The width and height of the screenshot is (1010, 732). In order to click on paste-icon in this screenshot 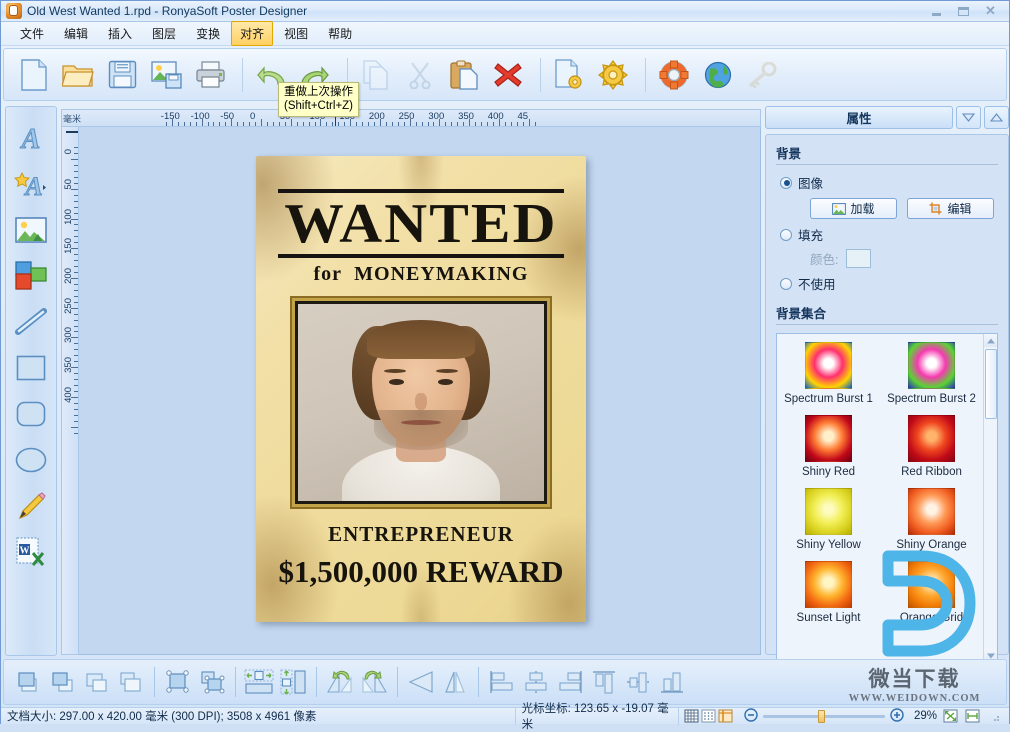, I will do `click(464, 75)`.